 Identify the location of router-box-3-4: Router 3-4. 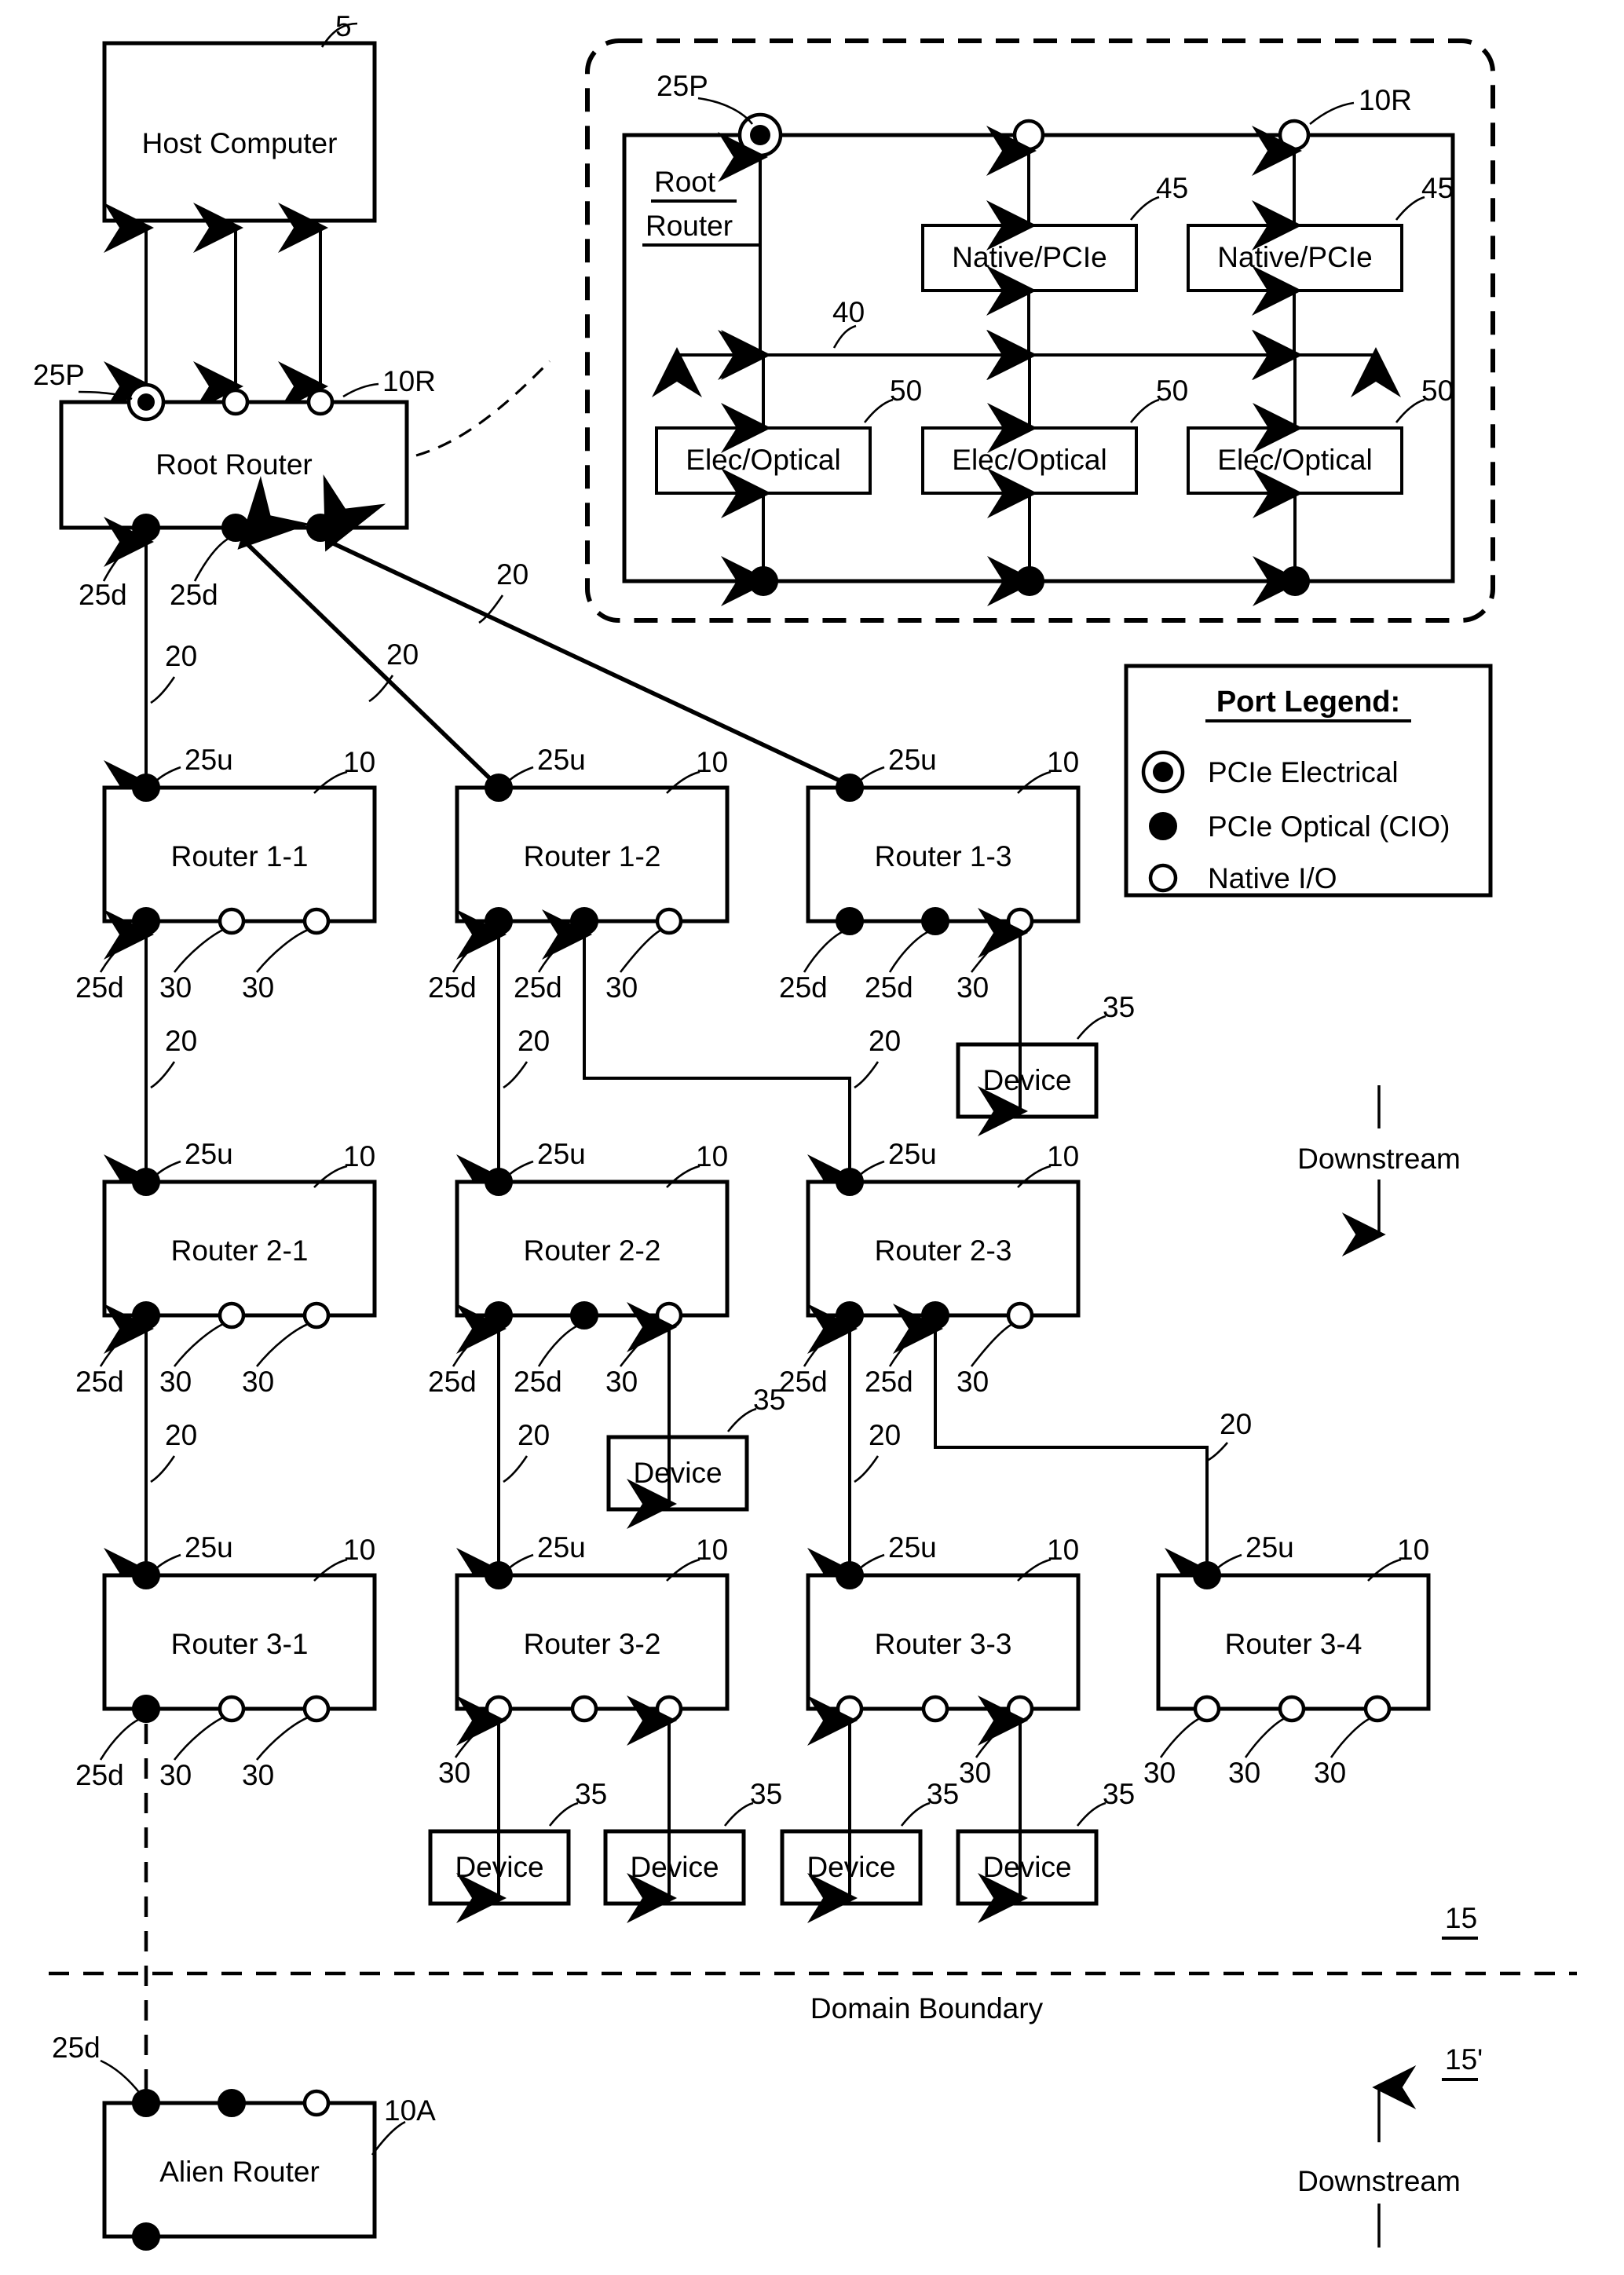
(1293, 1642).